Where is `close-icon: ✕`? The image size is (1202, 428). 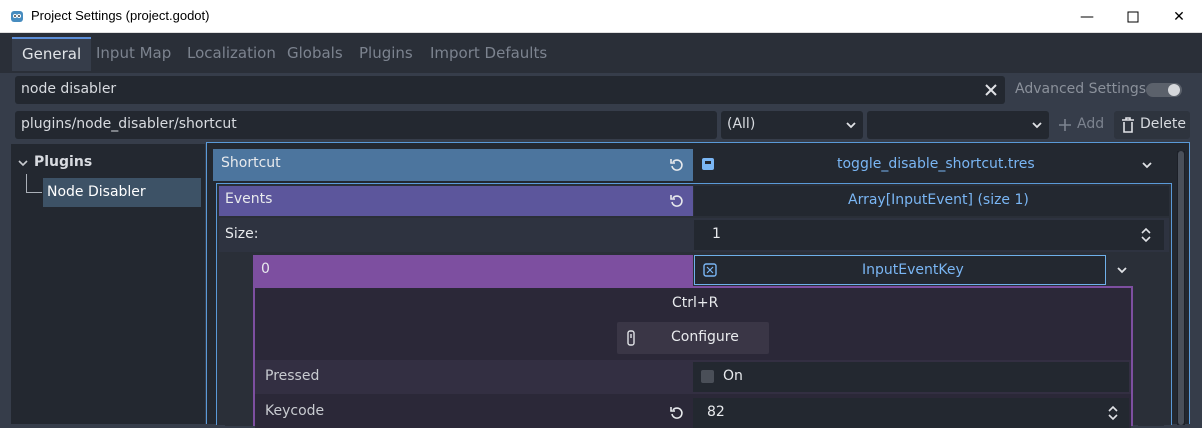
close-icon: ✕ is located at coordinates (1179, 16).